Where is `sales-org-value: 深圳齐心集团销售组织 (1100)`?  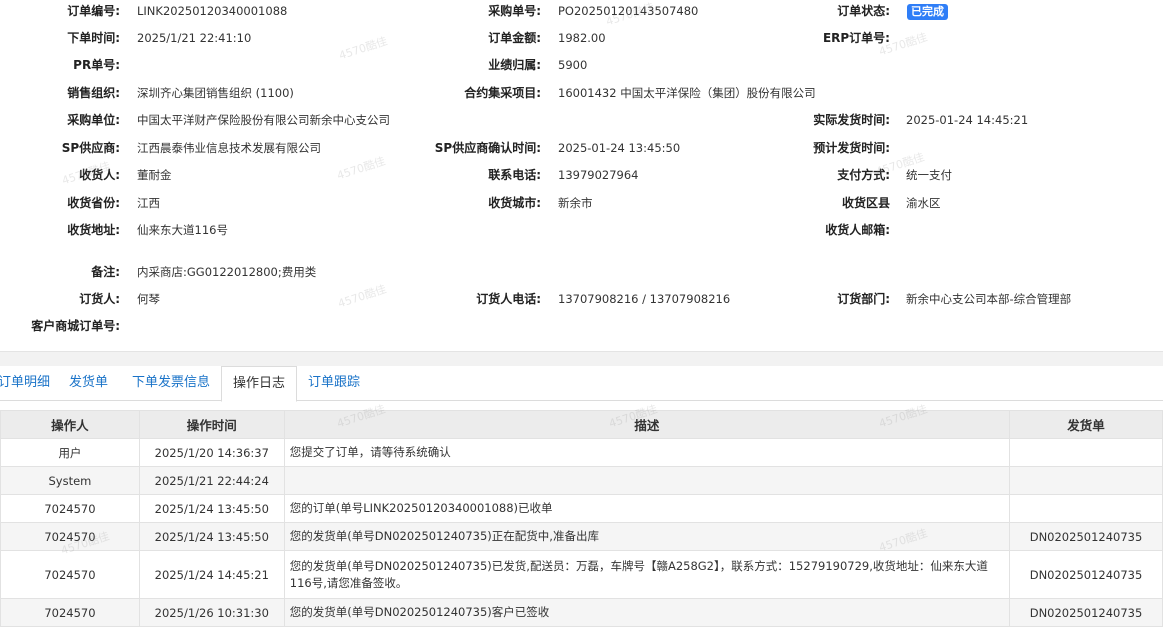
sales-org-value: 深圳齐心集团销售组织 (1100) is located at coordinates (215, 93).